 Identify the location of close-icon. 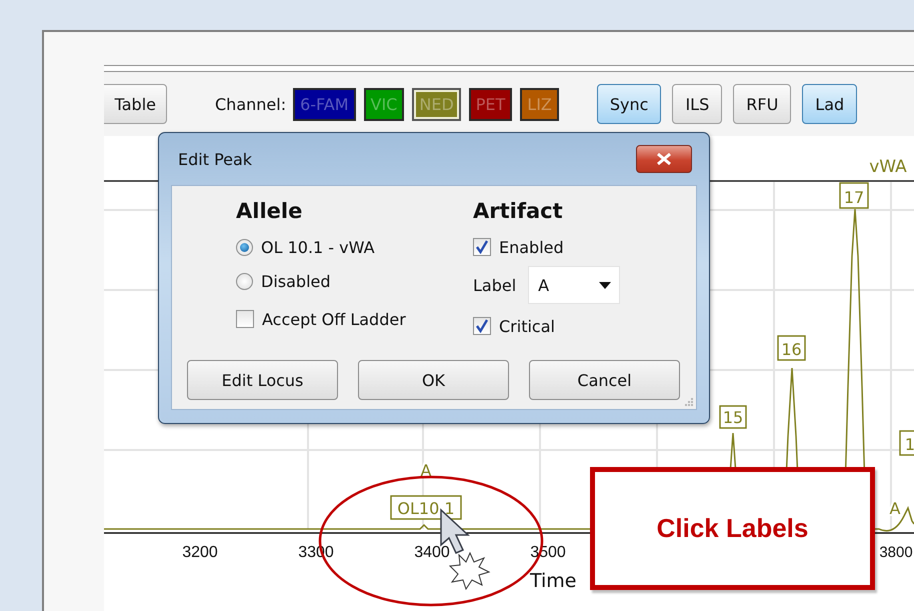
(664, 159).